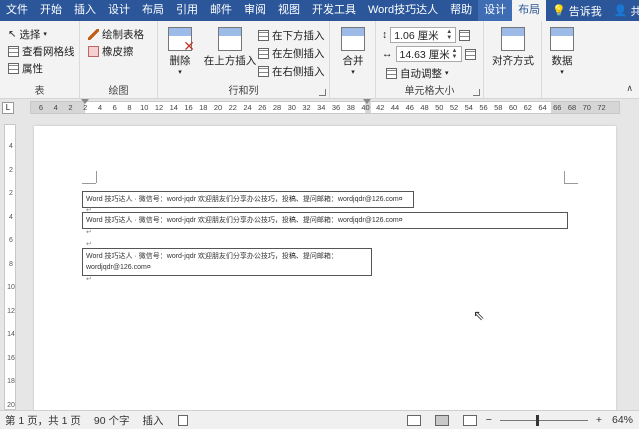  I want to click on word-count: 90 个字, so click(113, 420).